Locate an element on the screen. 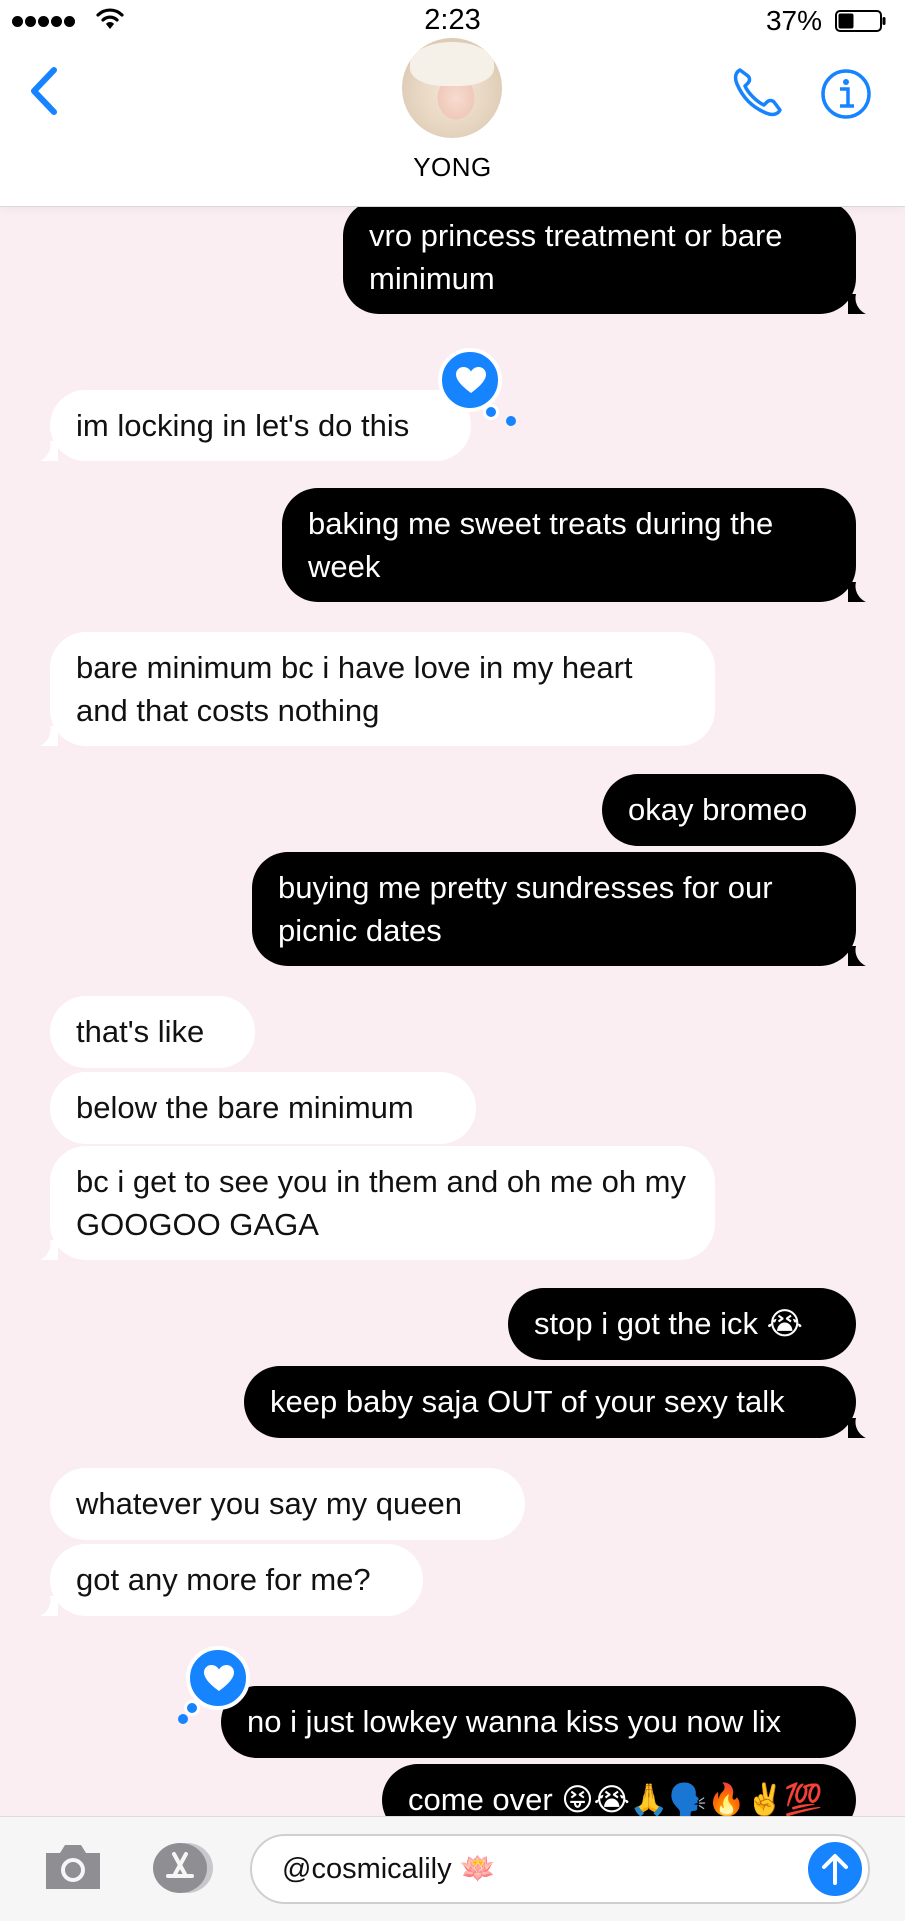 This screenshot has width=905, height=1921. message-bubble-sent: stop i got the ick 😭 is located at coordinates (682, 1324).